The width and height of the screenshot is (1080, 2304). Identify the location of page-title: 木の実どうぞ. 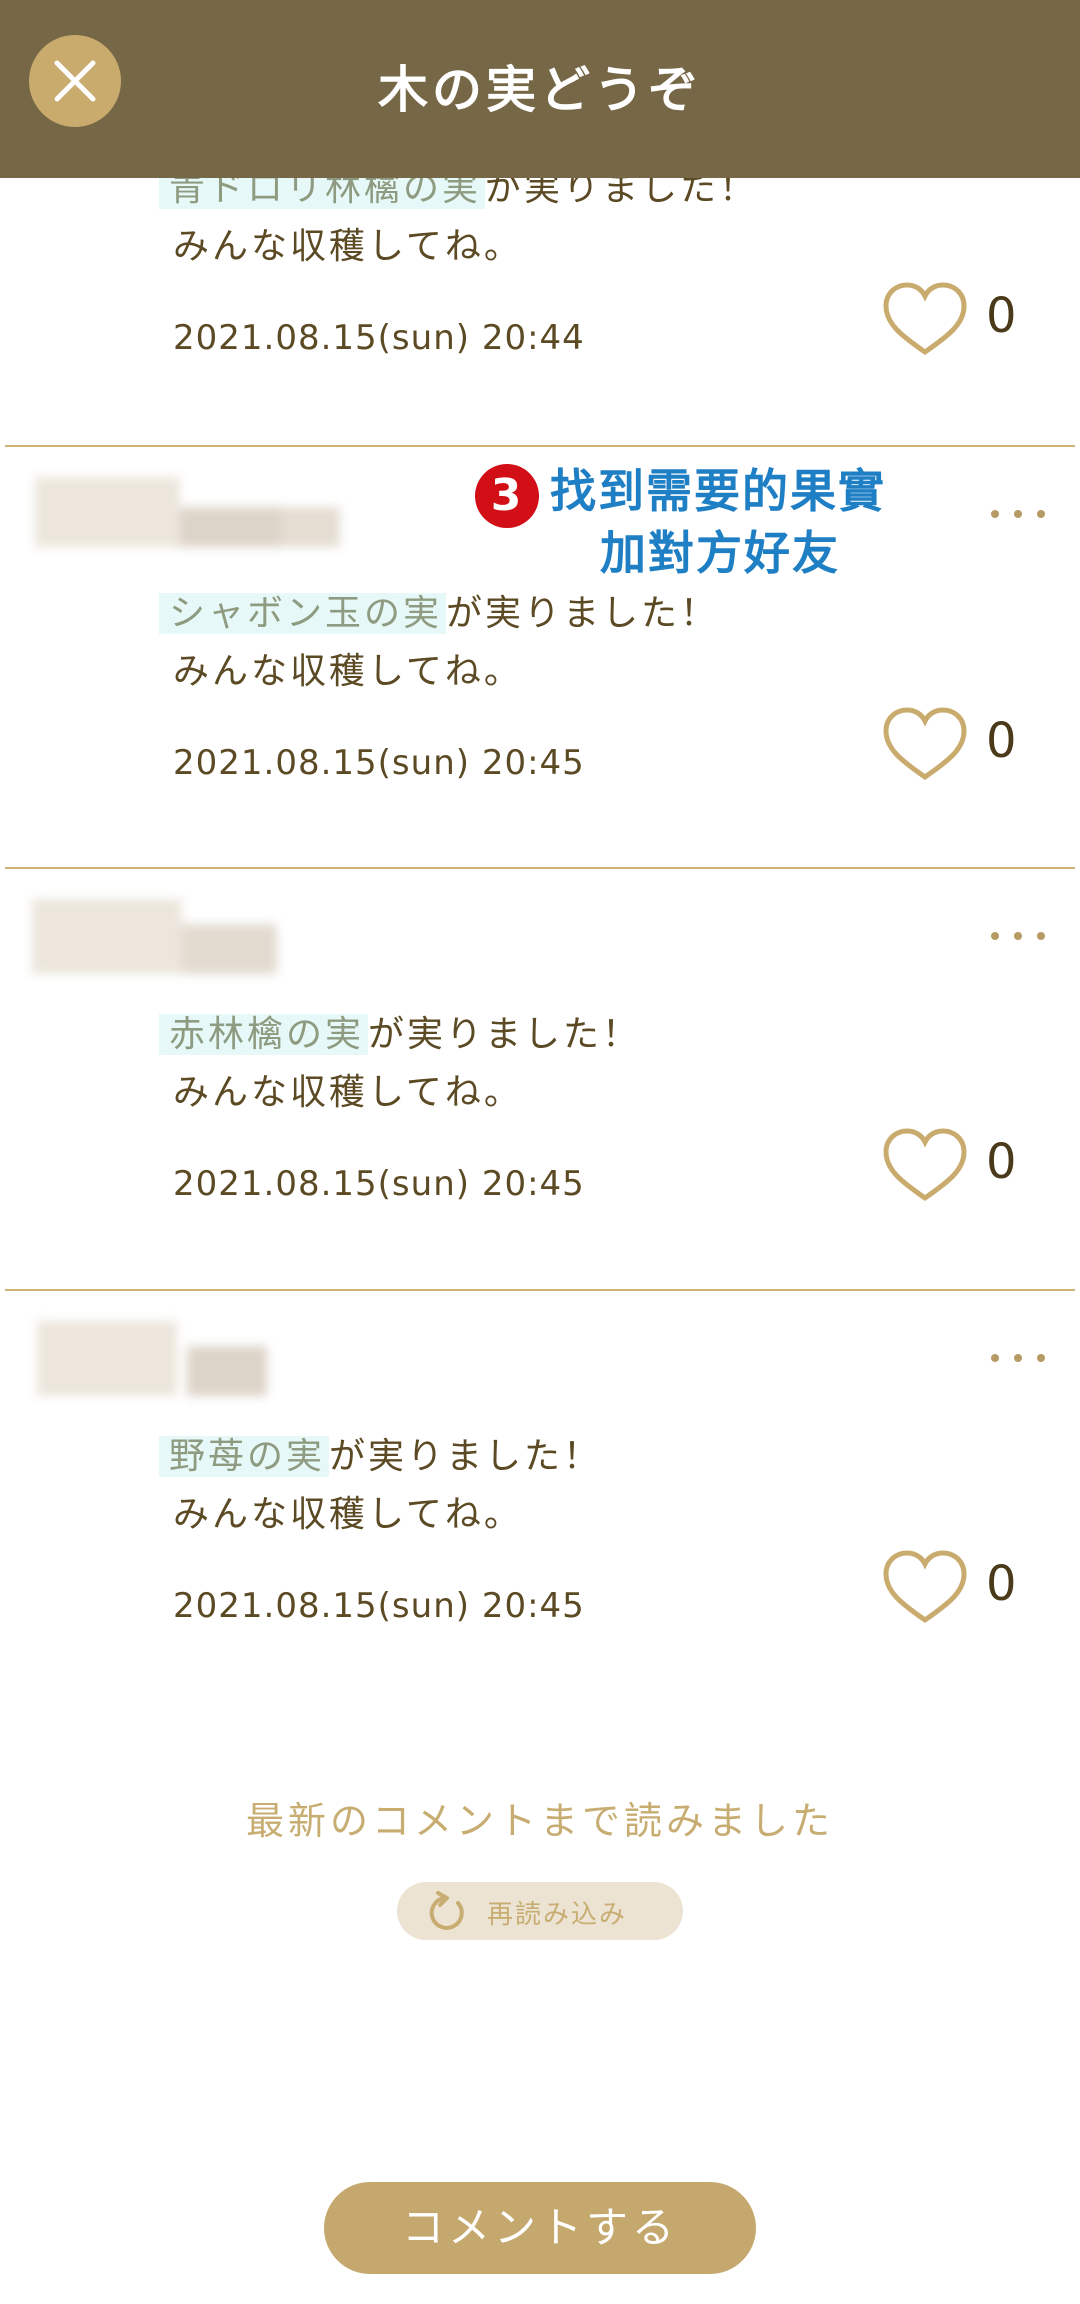
(540, 90).